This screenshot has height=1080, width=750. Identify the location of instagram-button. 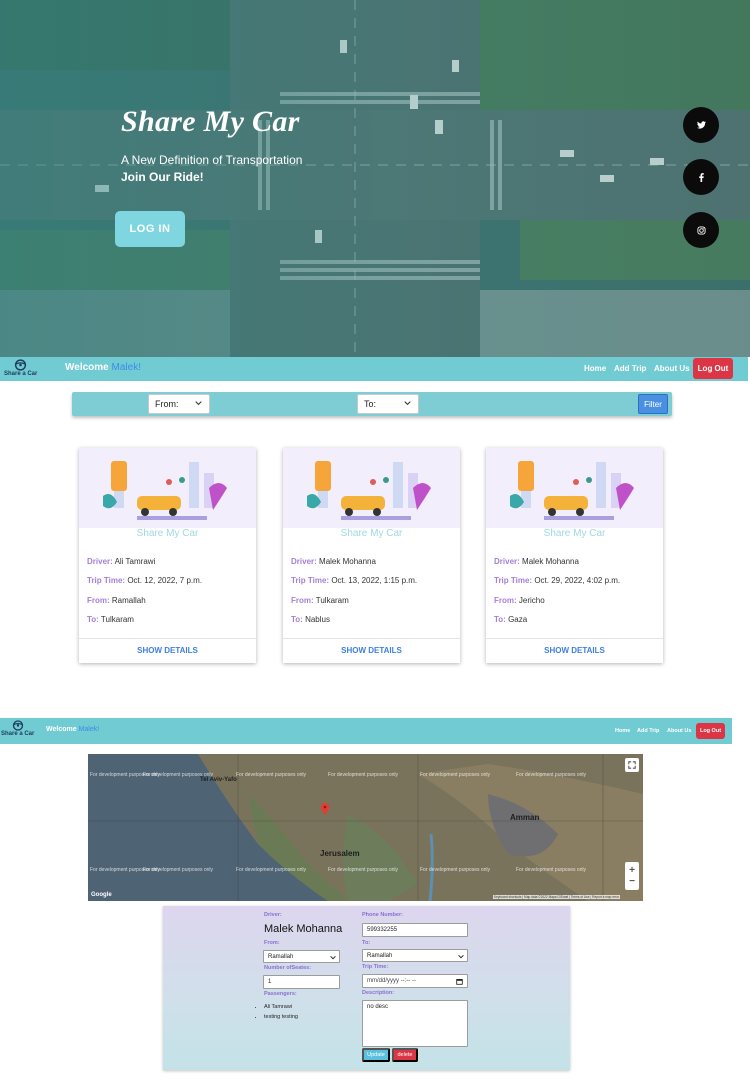
(701, 230).